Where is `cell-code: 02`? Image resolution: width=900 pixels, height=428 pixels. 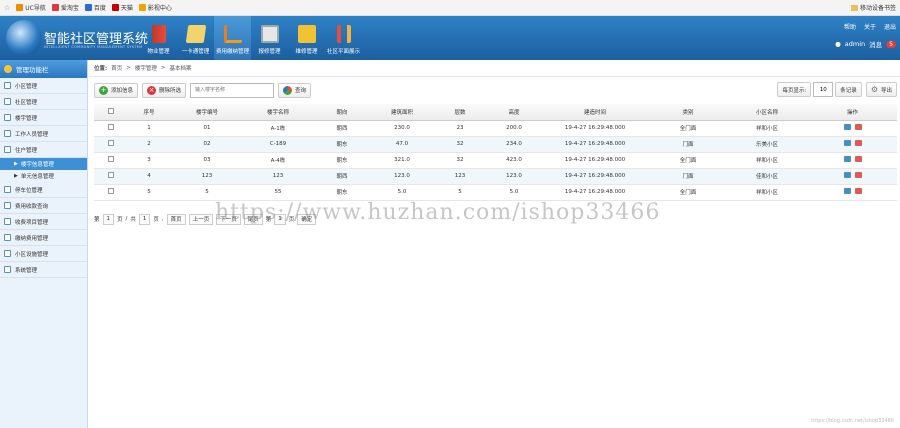 cell-code: 02 is located at coordinates (207, 144).